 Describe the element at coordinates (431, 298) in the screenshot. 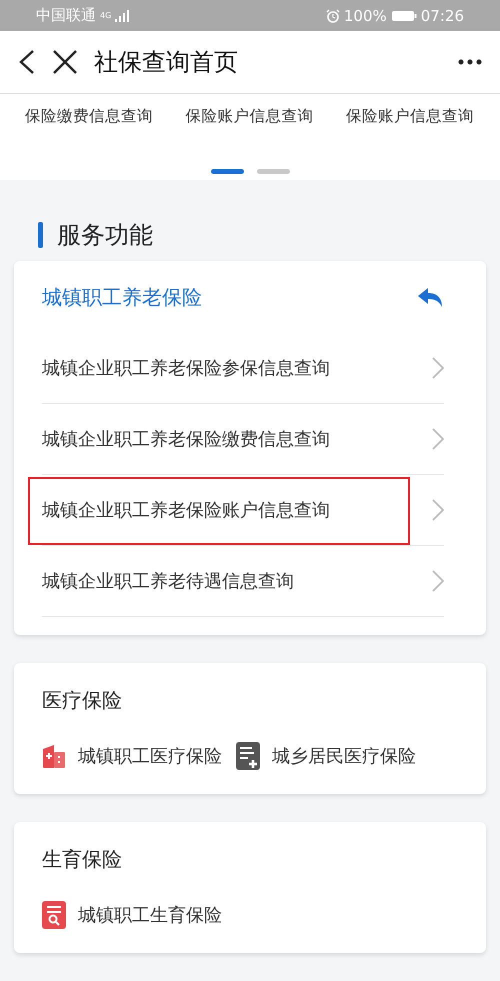

I see `reply-icon` at that location.